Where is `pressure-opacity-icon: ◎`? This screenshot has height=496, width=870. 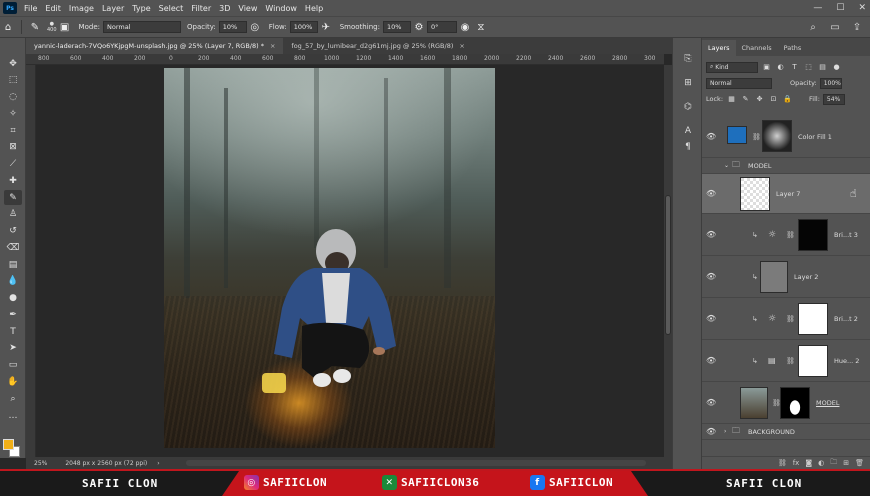
pressure-opacity-icon: ◎ is located at coordinates (255, 27).